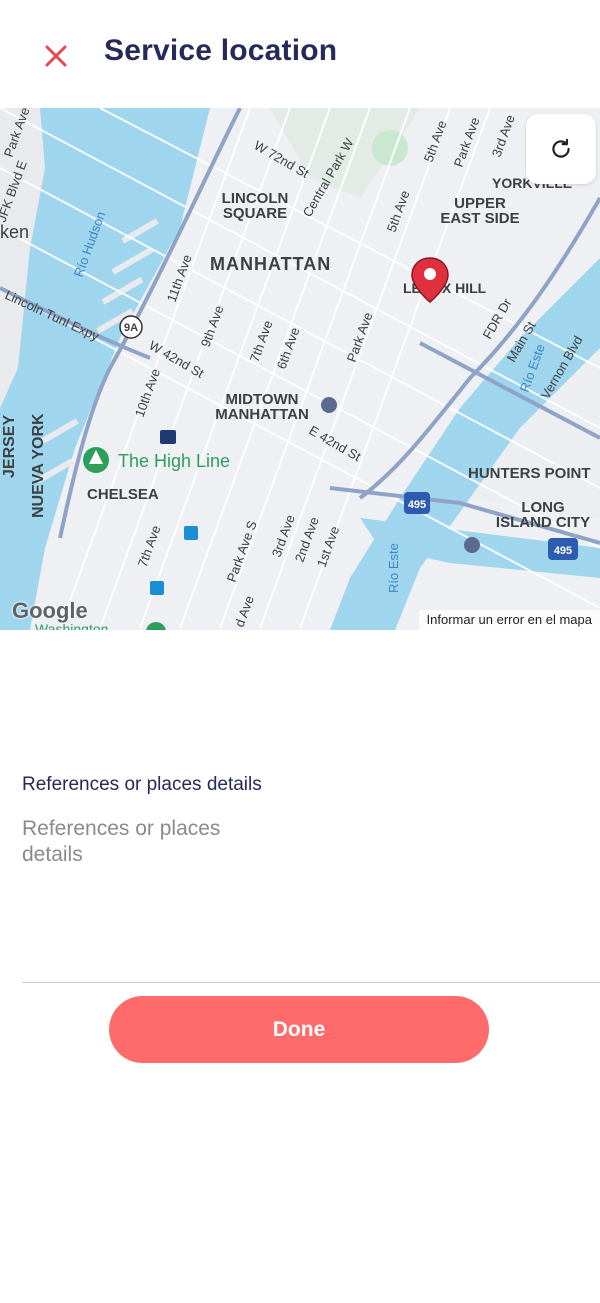  What do you see at coordinates (131, 328) in the screenshot?
I see `label-route-9a: 9A` at bounding box center [131, 328].